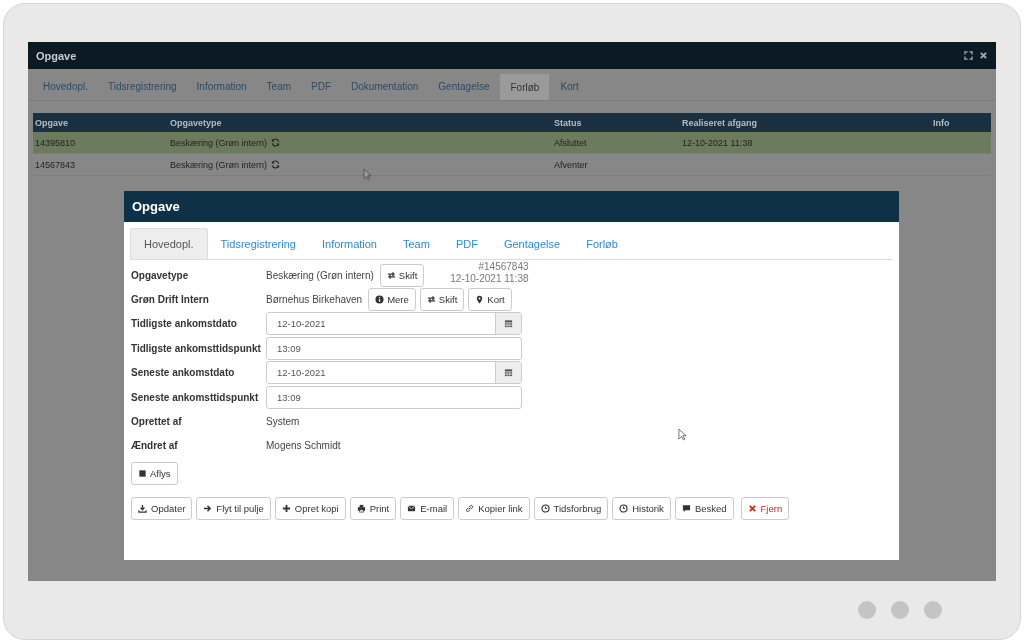  Describe the element at coordinates (169, 243) in the screenshot. I see `tab: Hovedopl.` at that location.